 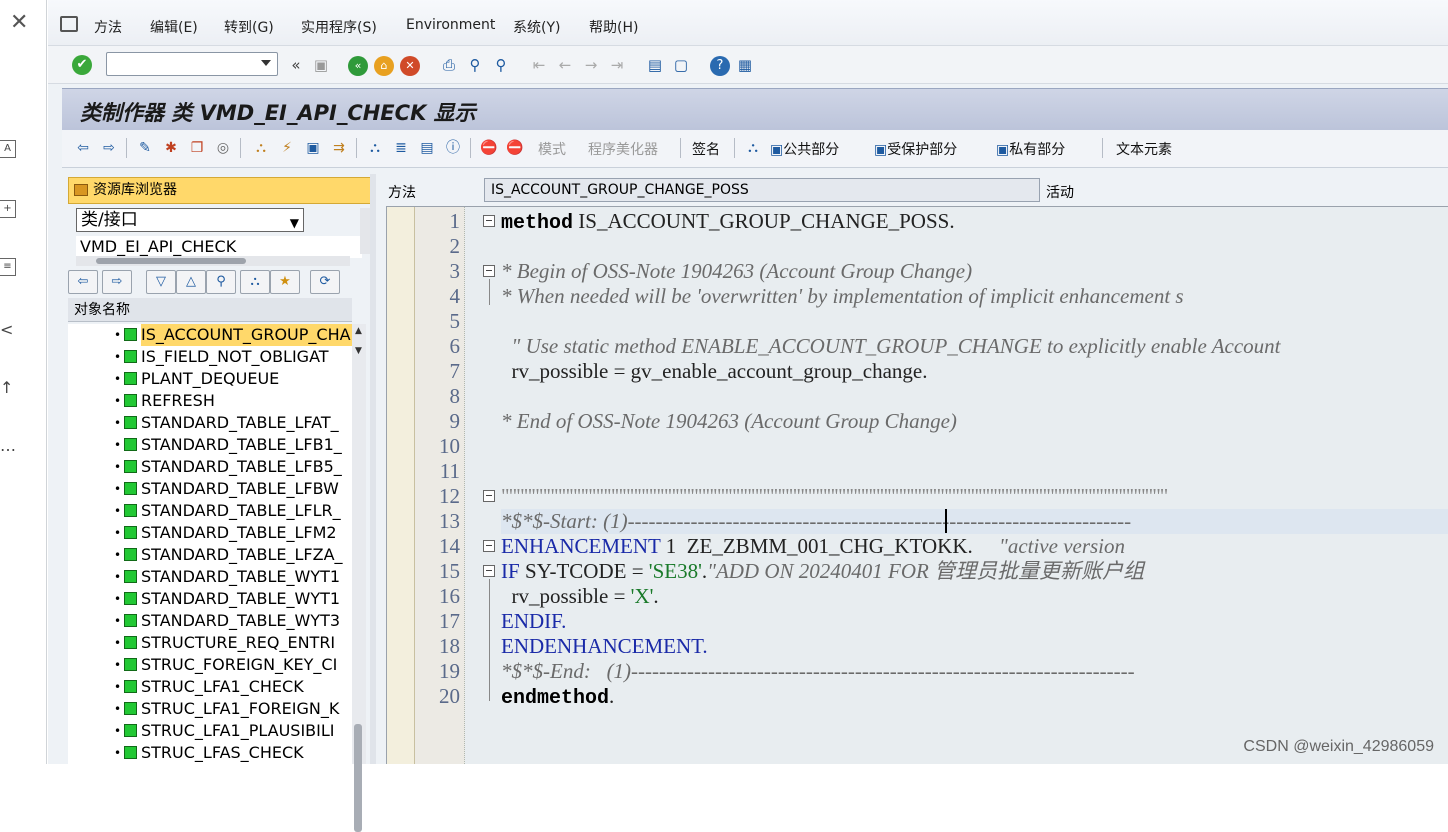 I want to click on scroll-down-icon: ▼, so click(x=358, y=351).